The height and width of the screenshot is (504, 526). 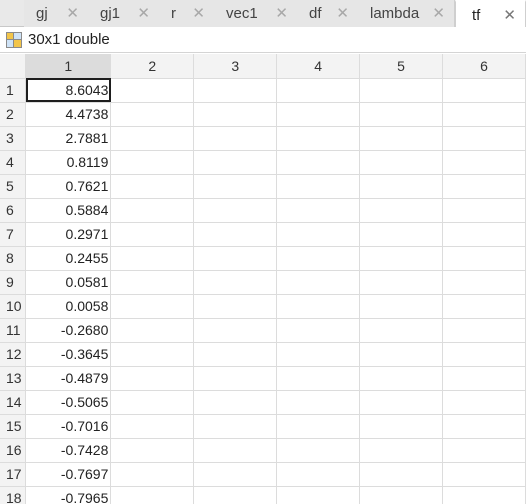 What do you see at coordinates (328, 13) in the screenshot?
I see `tab-df: df ✕` at bounding box center [328, 13].